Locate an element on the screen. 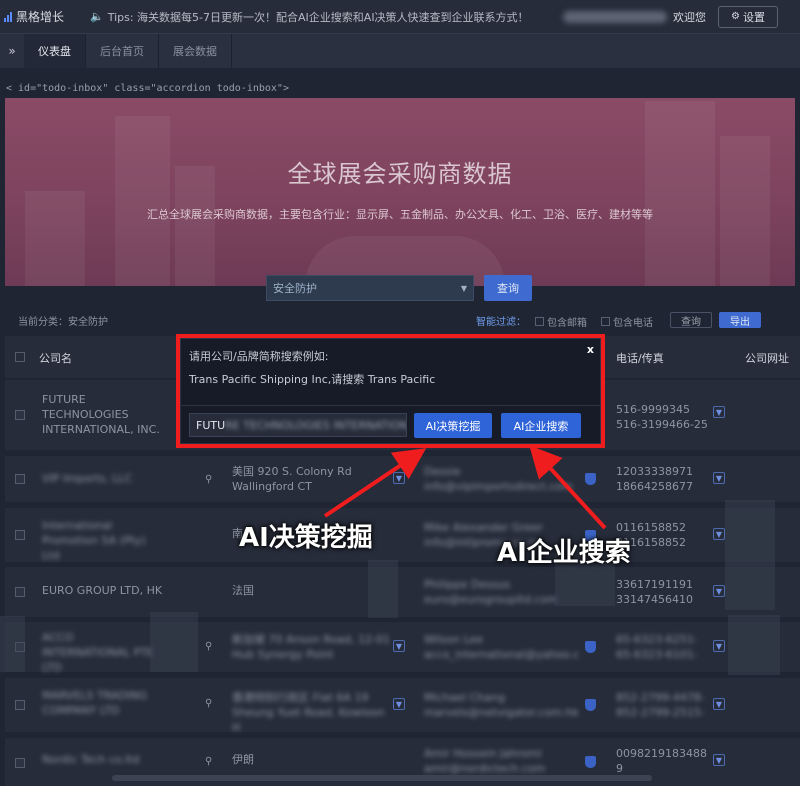 Image resolution: width=800 pixels, height=786 pixels. contact-info: Wilson Lee acco_international@yahoo.c is located at coordinates (502, 647).